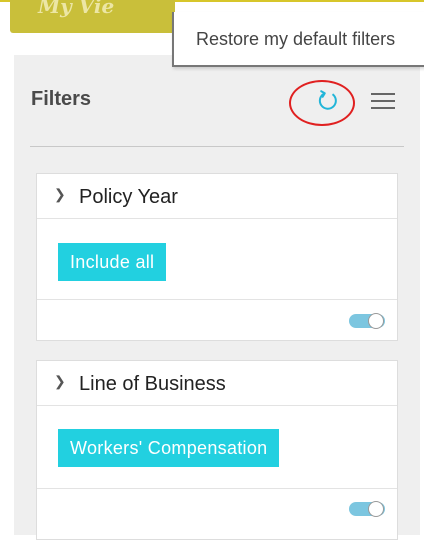 The image size is (424, 540). What do you see at coordinates (217, 196) in the screenshot?
I see `filter-card-header: ❯ Policy Year` at bounding box center [217, 196].